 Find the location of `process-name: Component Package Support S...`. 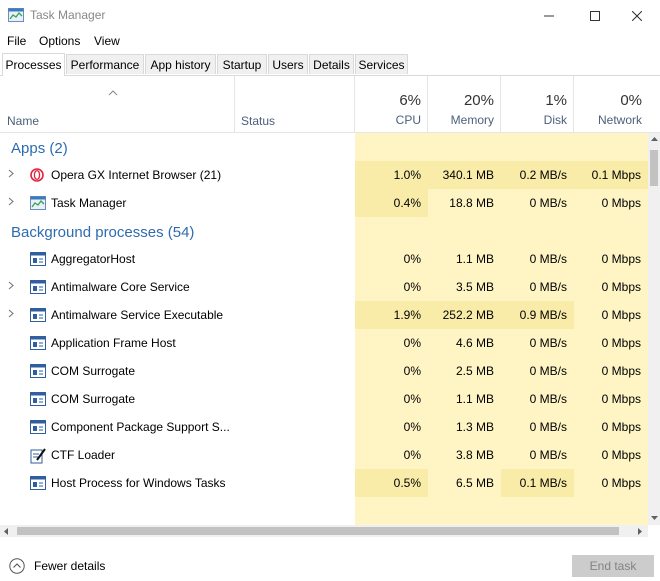

process-name: Component Package Support S... is located at coordinates (140, 427).